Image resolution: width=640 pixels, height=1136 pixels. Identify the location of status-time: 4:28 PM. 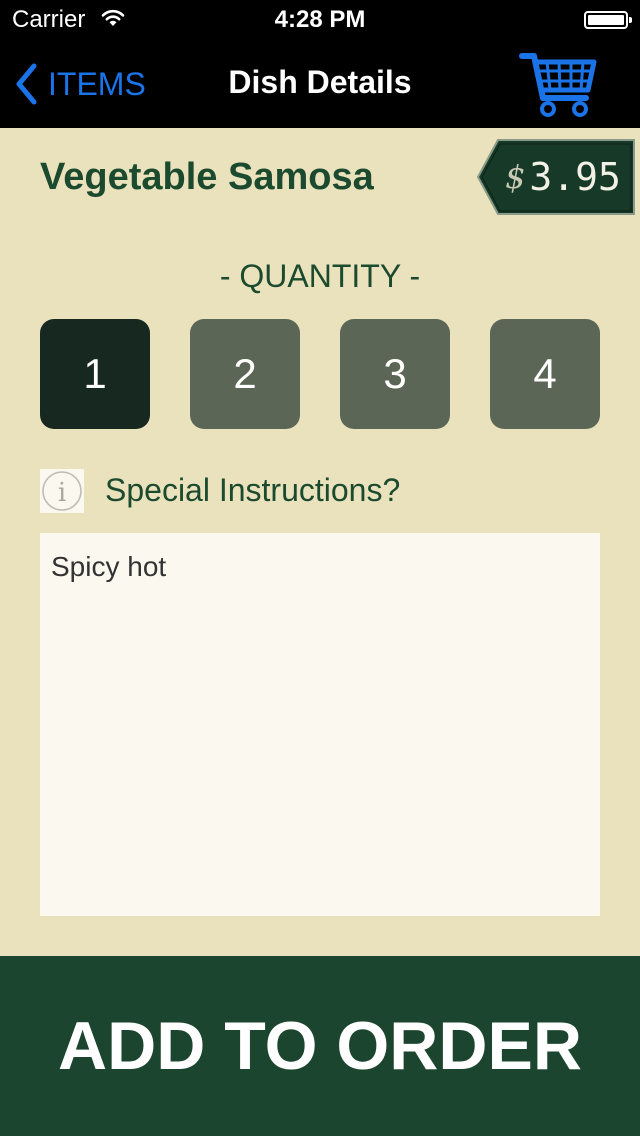
(320, 19).